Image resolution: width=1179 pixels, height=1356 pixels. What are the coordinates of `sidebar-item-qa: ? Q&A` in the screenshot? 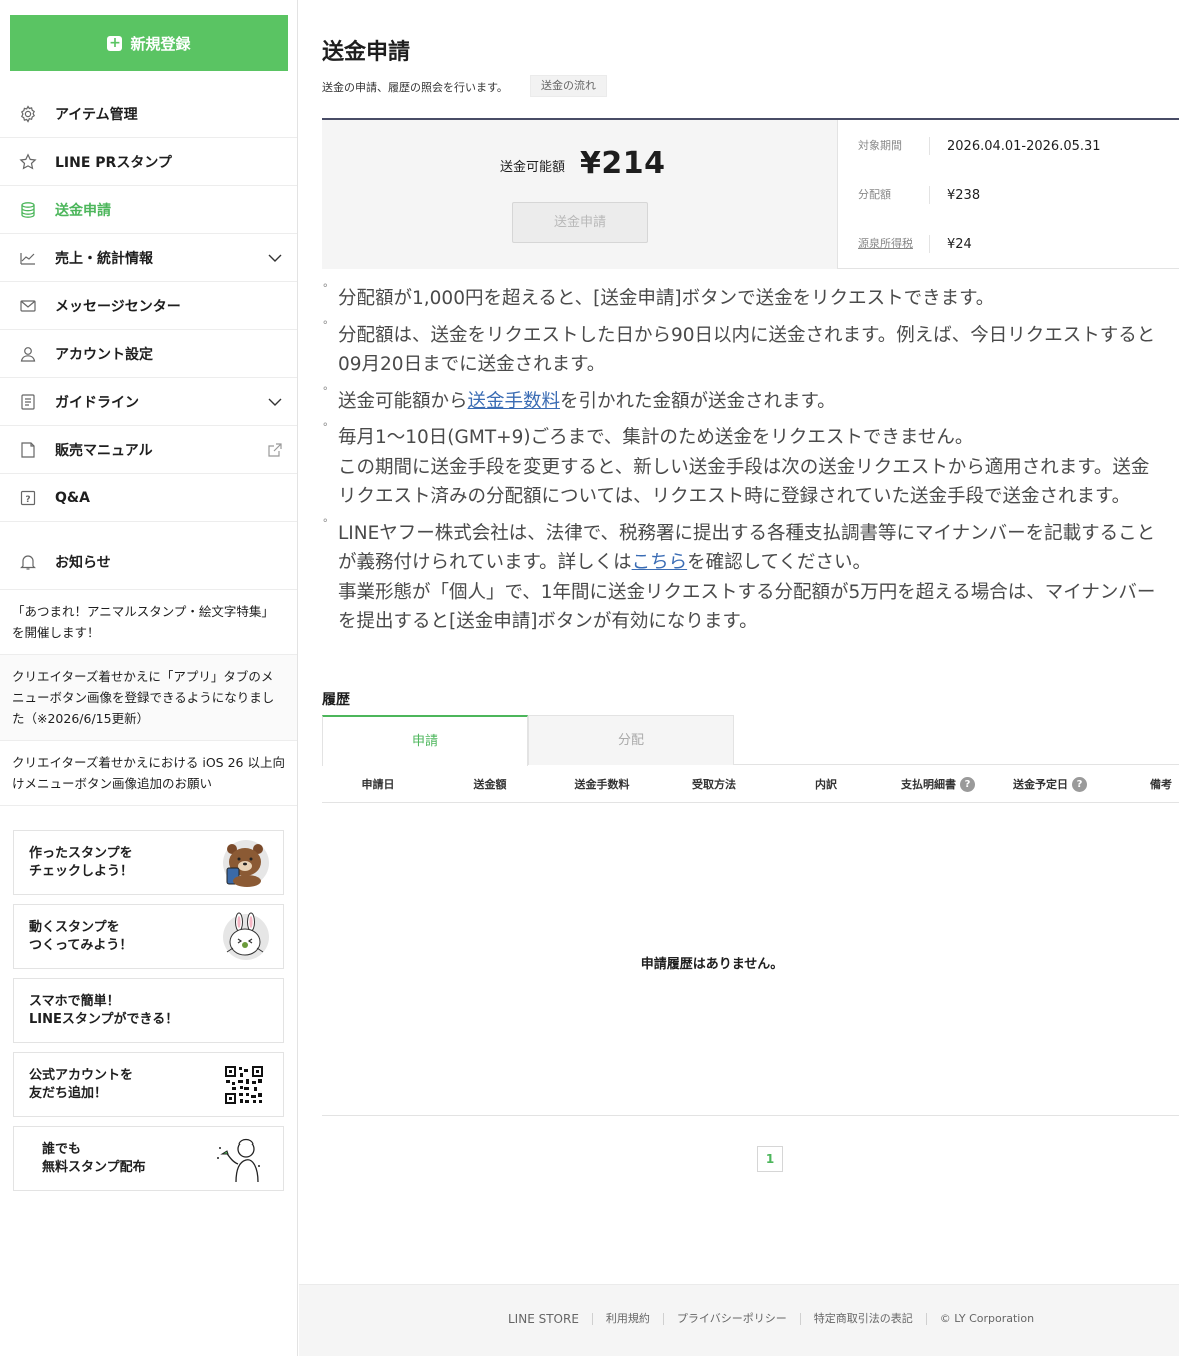 It's located at (148, 498).